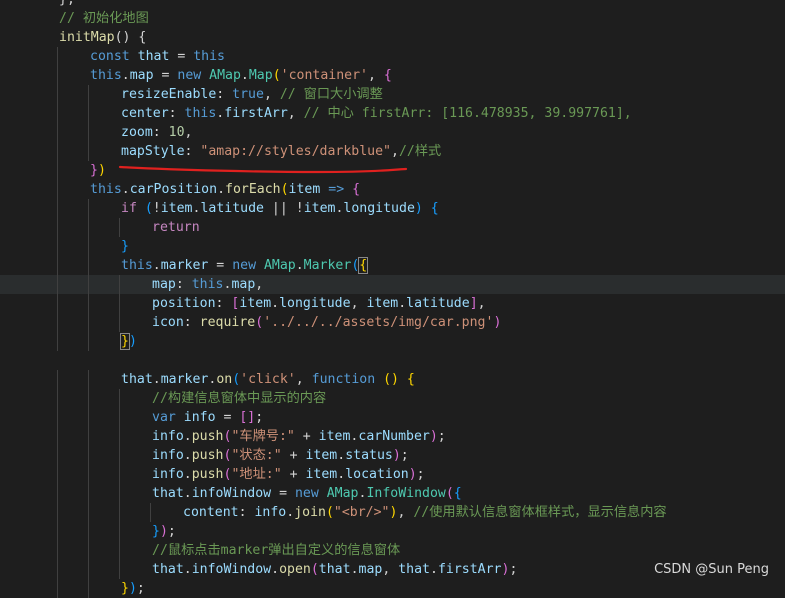 This screenshot has width=785, height=598. Describe the element at coordinates (157, 132) in the screenshot. I see `code-text: zoom: 10,` at that location.